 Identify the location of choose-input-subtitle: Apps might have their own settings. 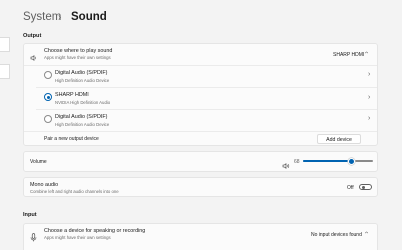
(77, 237).